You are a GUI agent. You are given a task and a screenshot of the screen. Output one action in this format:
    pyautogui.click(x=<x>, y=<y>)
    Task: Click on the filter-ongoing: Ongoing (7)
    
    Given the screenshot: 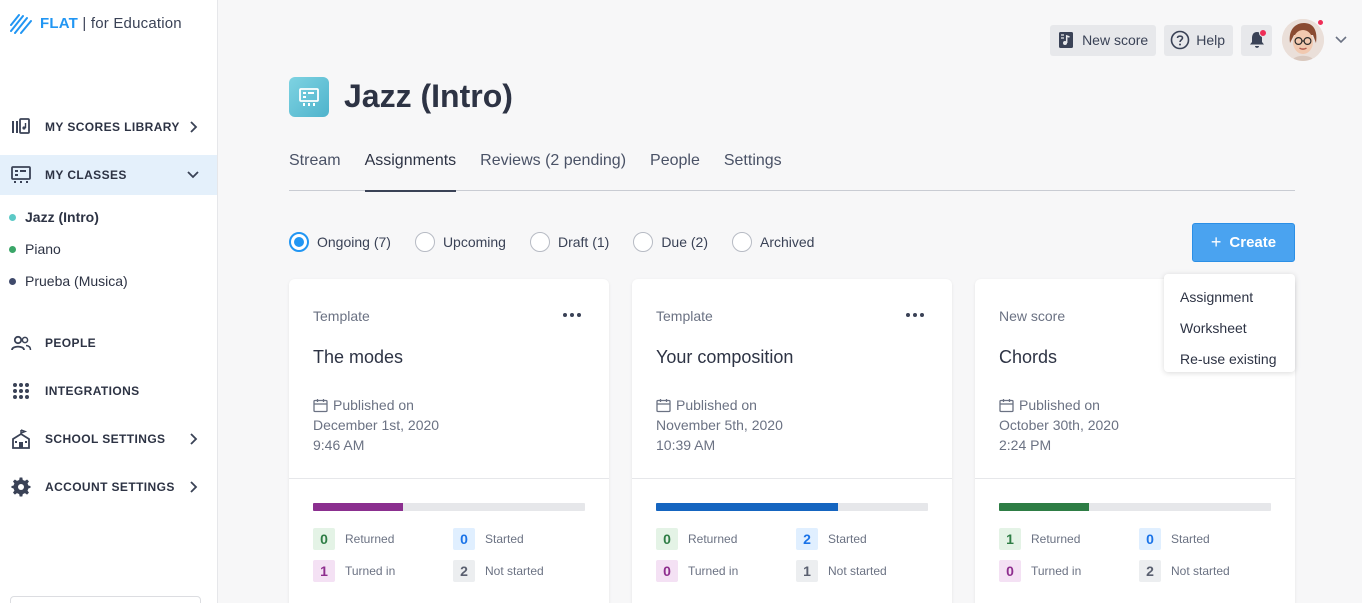 What is the action you would take?
    pyautogui.click(x=340, y=242)
    